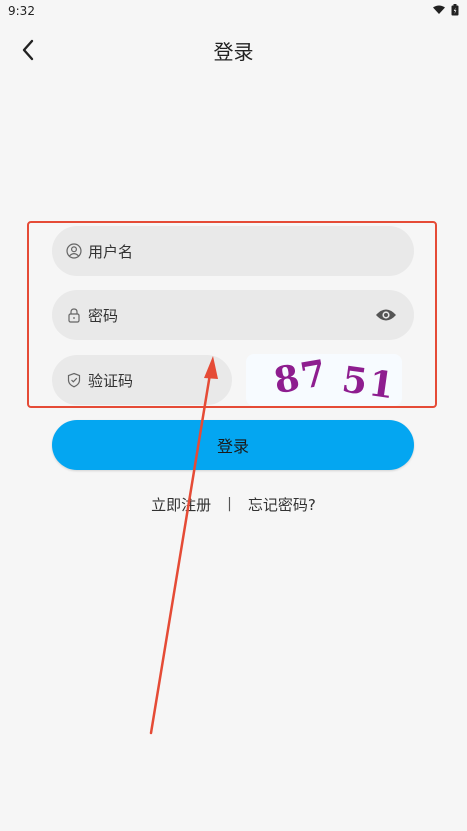 The image size is (467, 831). I want to click on password-visibility-toggle, so click(386, 315).